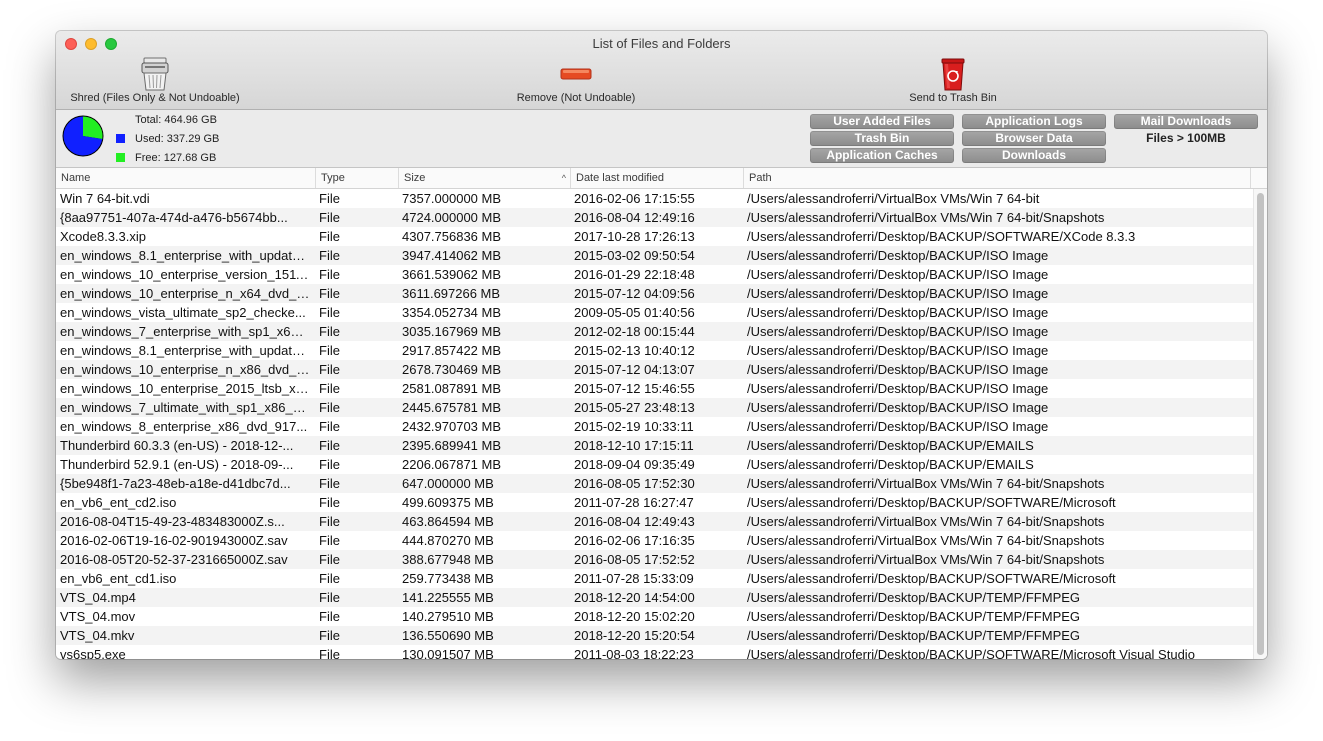 Image resolution: width=1323 pixels, height=741 pixels. What do you see at coordinates (634, 217) in the screenshot?
I see `cell-date: 2016-08-04 12:49:16` at bounding box center [634, 217].